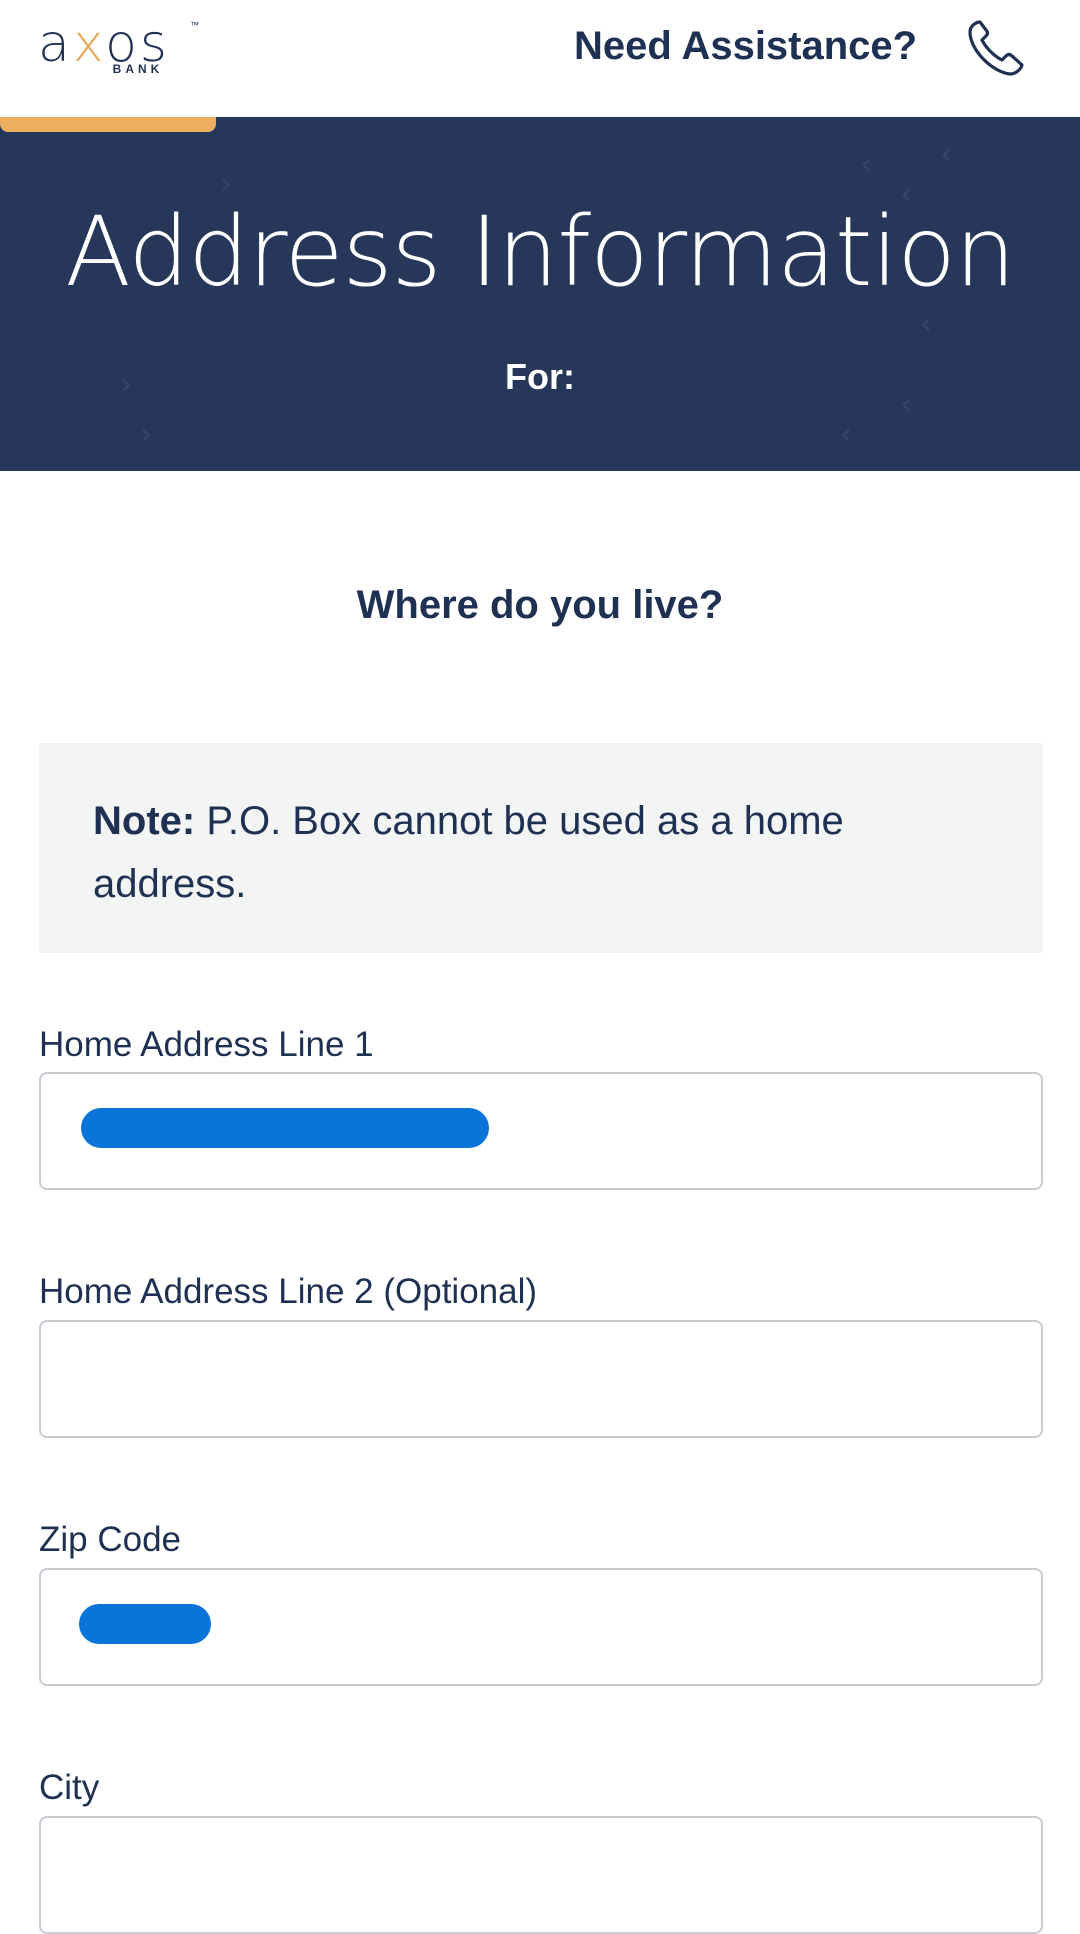  Describe the element at coordinates (996, 47) in the screenshot. I see `phone-icon` at that location.